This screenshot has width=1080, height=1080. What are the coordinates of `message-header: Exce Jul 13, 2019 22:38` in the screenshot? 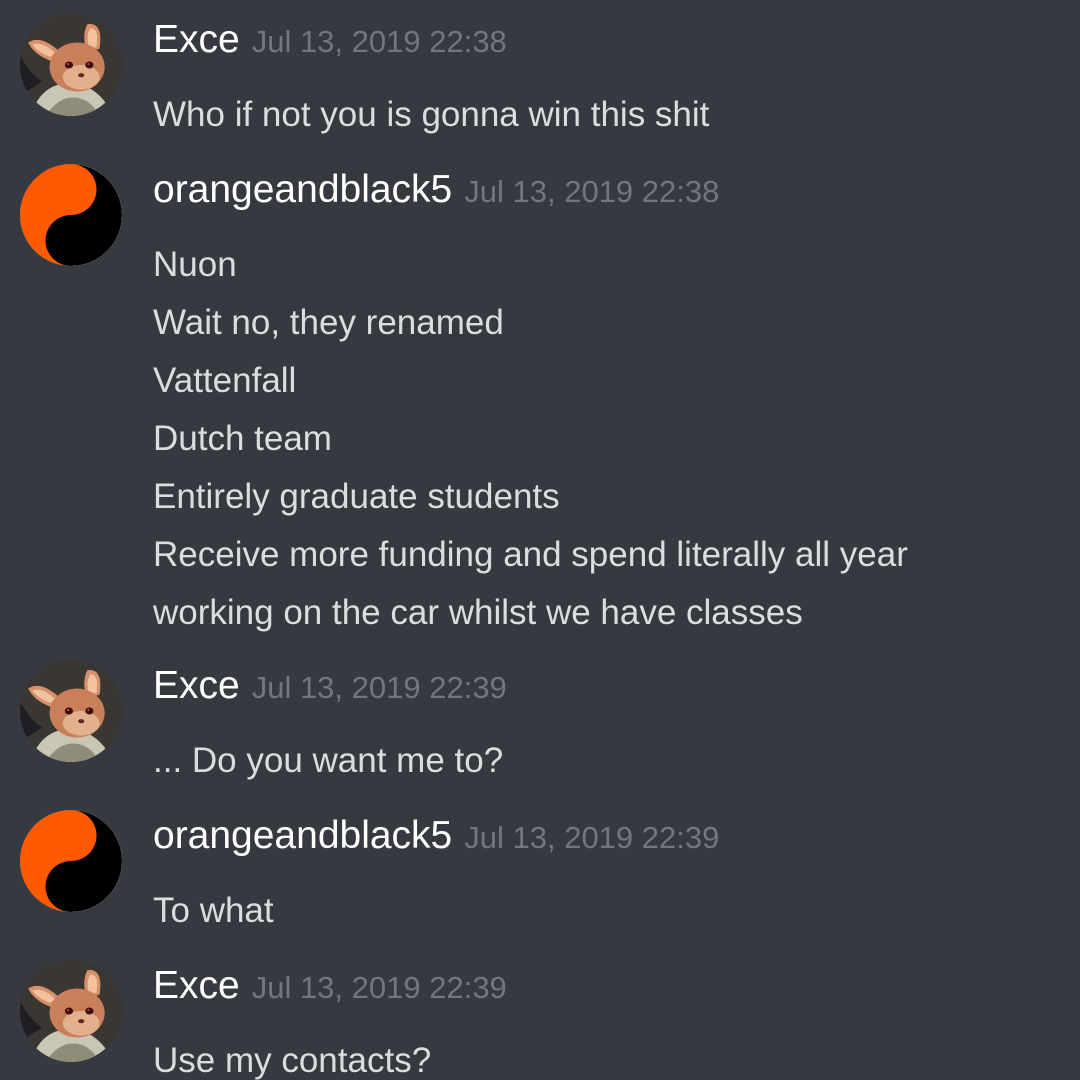 It's located at (330, 39).